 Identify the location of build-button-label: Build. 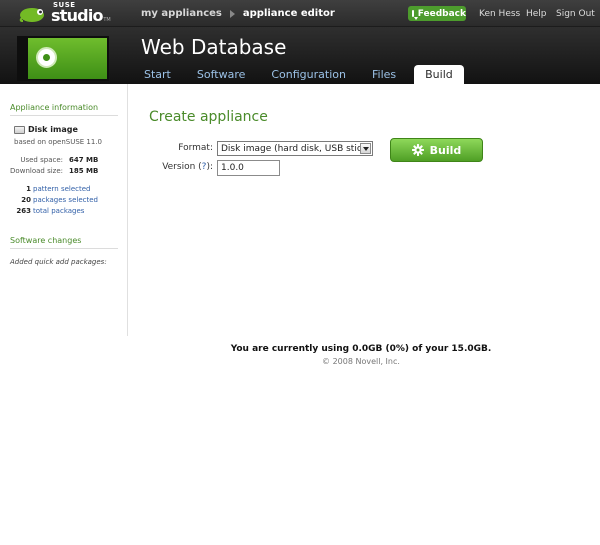
(445, 150).